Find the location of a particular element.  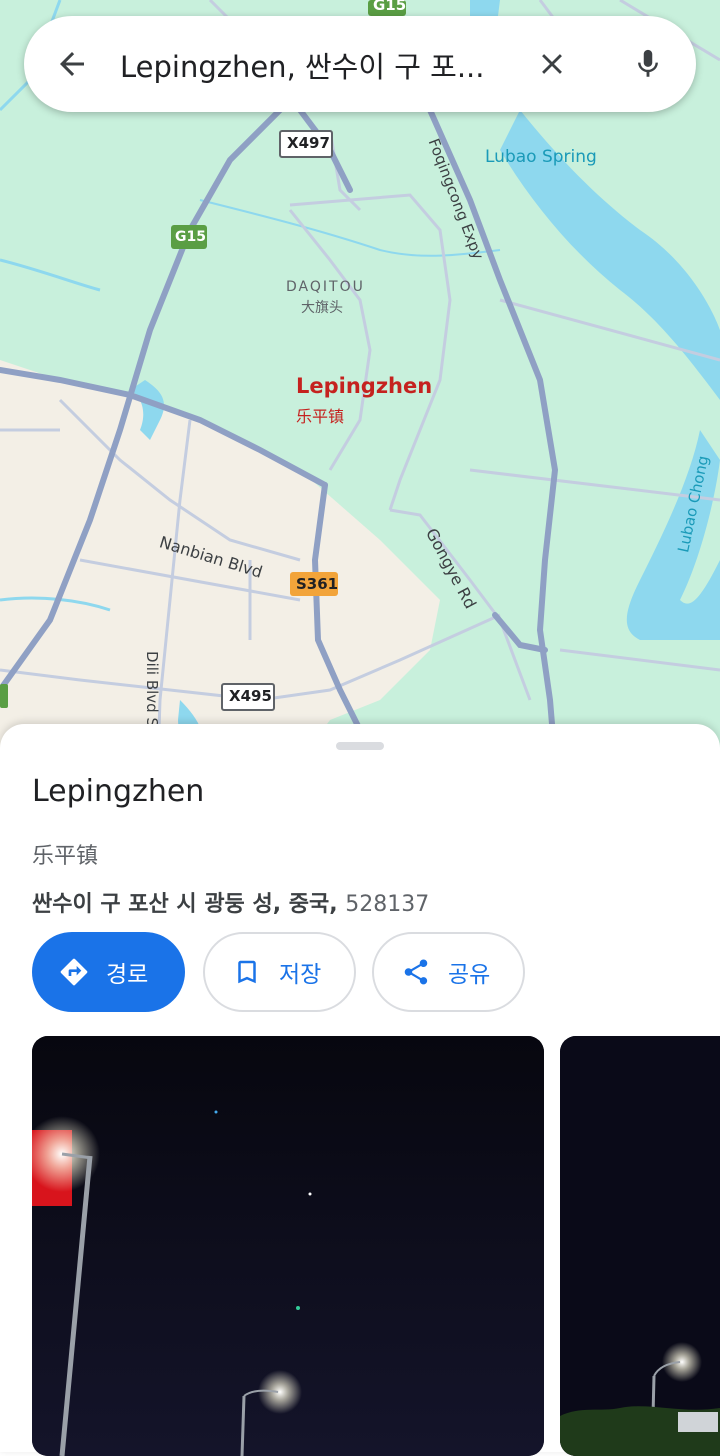

map-label-daqitou-cn: 大旗头 is located at coordinates (322, 308).